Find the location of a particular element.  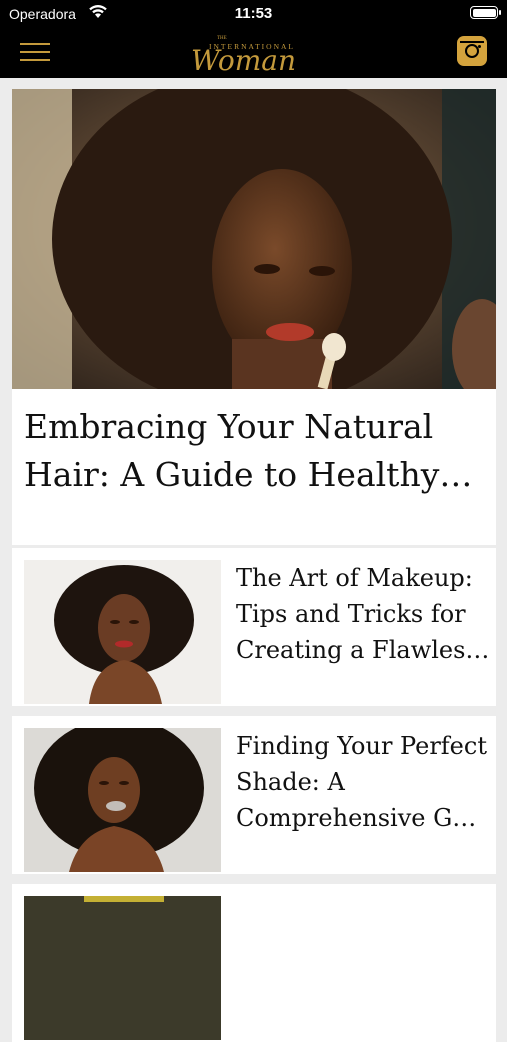

clock: 11:53 is located at coordinates (253, 13).